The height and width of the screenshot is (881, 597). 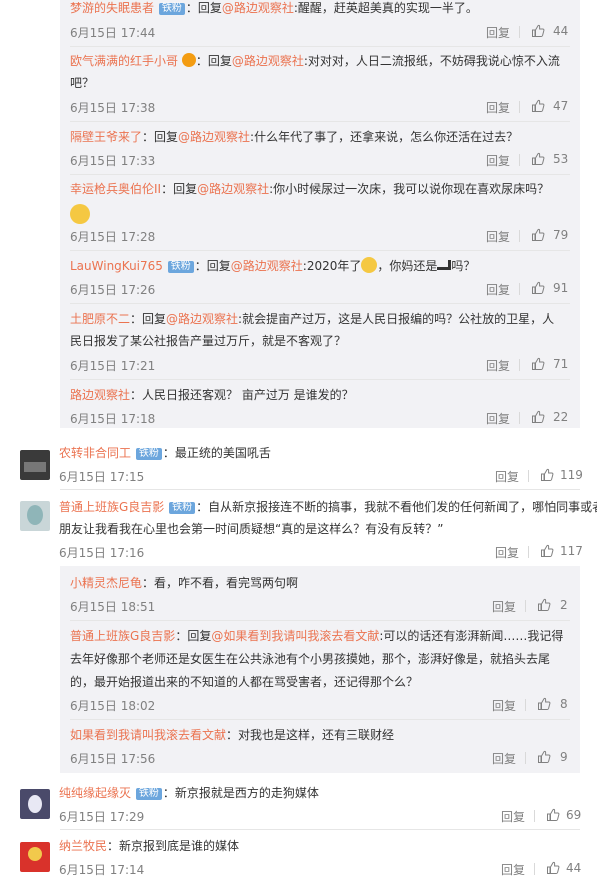 What do you see at coordinates (409, 189) in the screenshot?
I see `comment-text: :你小时候尿过一次床，我可以说你现在喜欢尿床吗？` at bounding box center [409, 189].